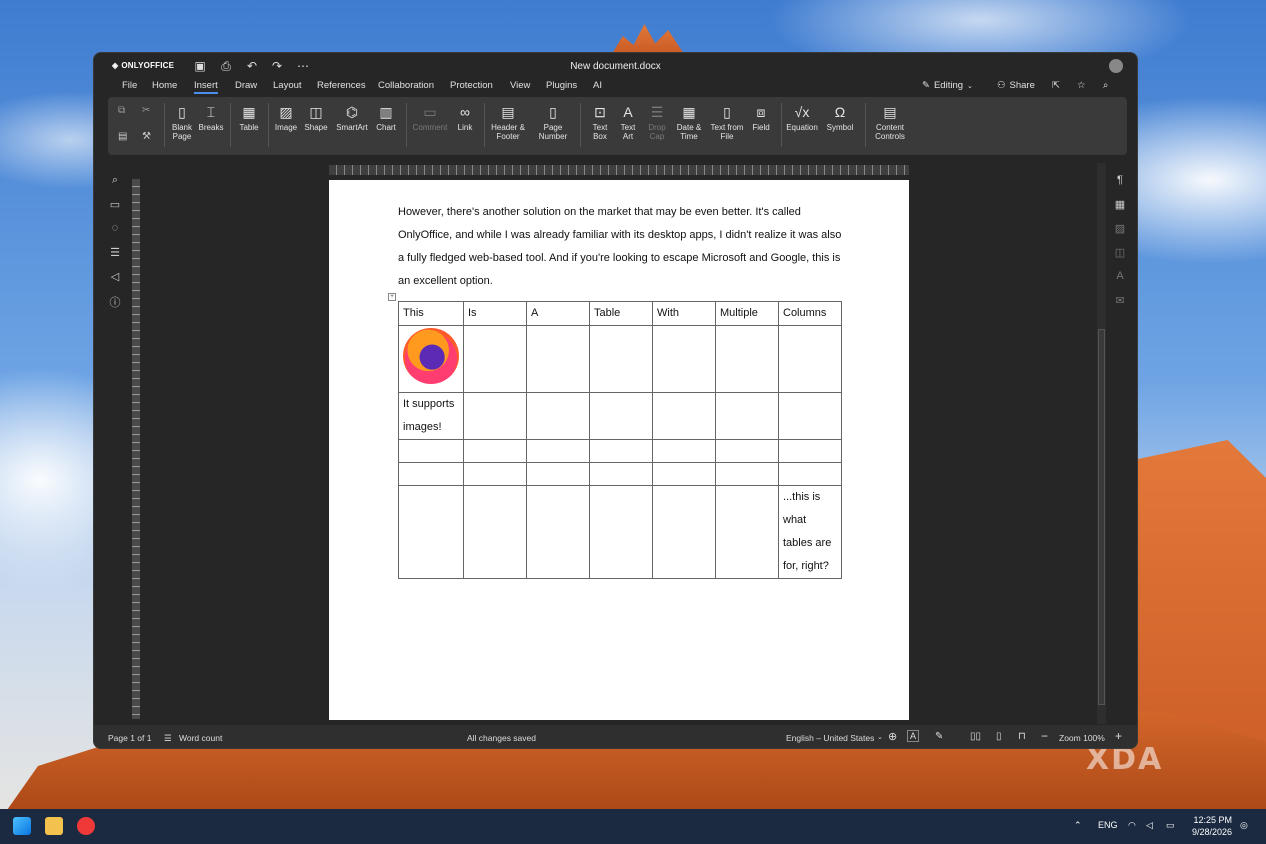 Image resolution: width=1266 pixels, height=844 pixels. What do you see at coordinates (129, 85) in the screenshot?
I see `menu-file: File` at bounding box center [129, 85].